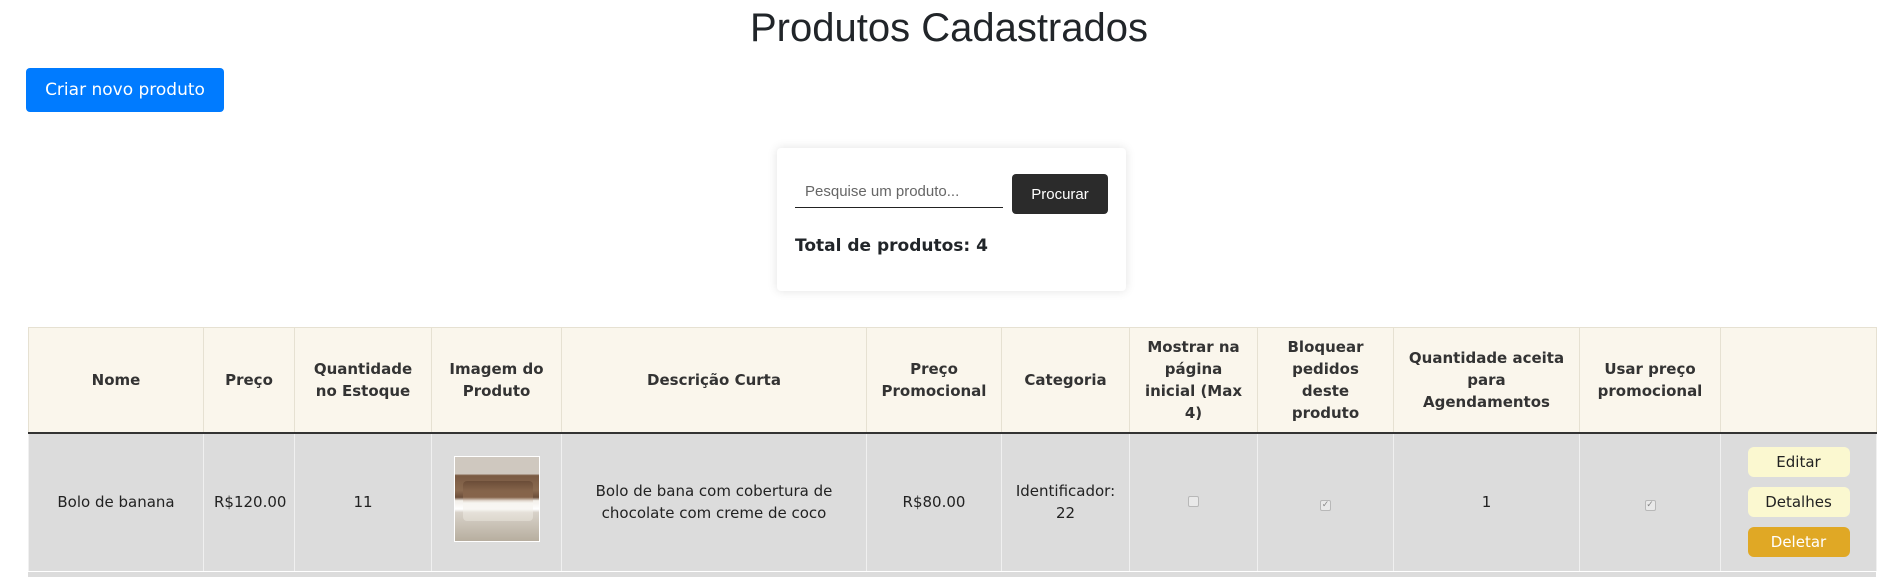  What do you see at coordinates (1325, 380) in the screenshot?
I see `header-block-orders: Bloquear pedidos deste produto` at bounding box center [1325, 380].